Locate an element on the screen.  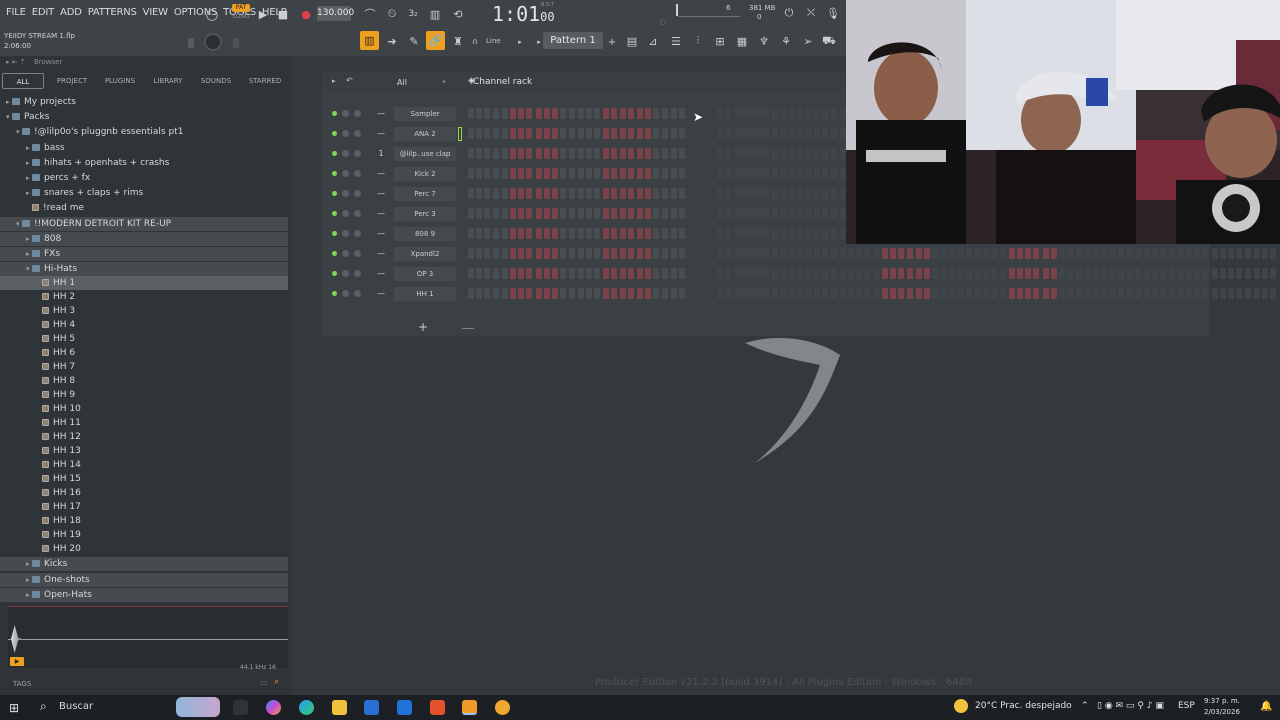
tags-label: TAGS is located at coordinates (22, 684).